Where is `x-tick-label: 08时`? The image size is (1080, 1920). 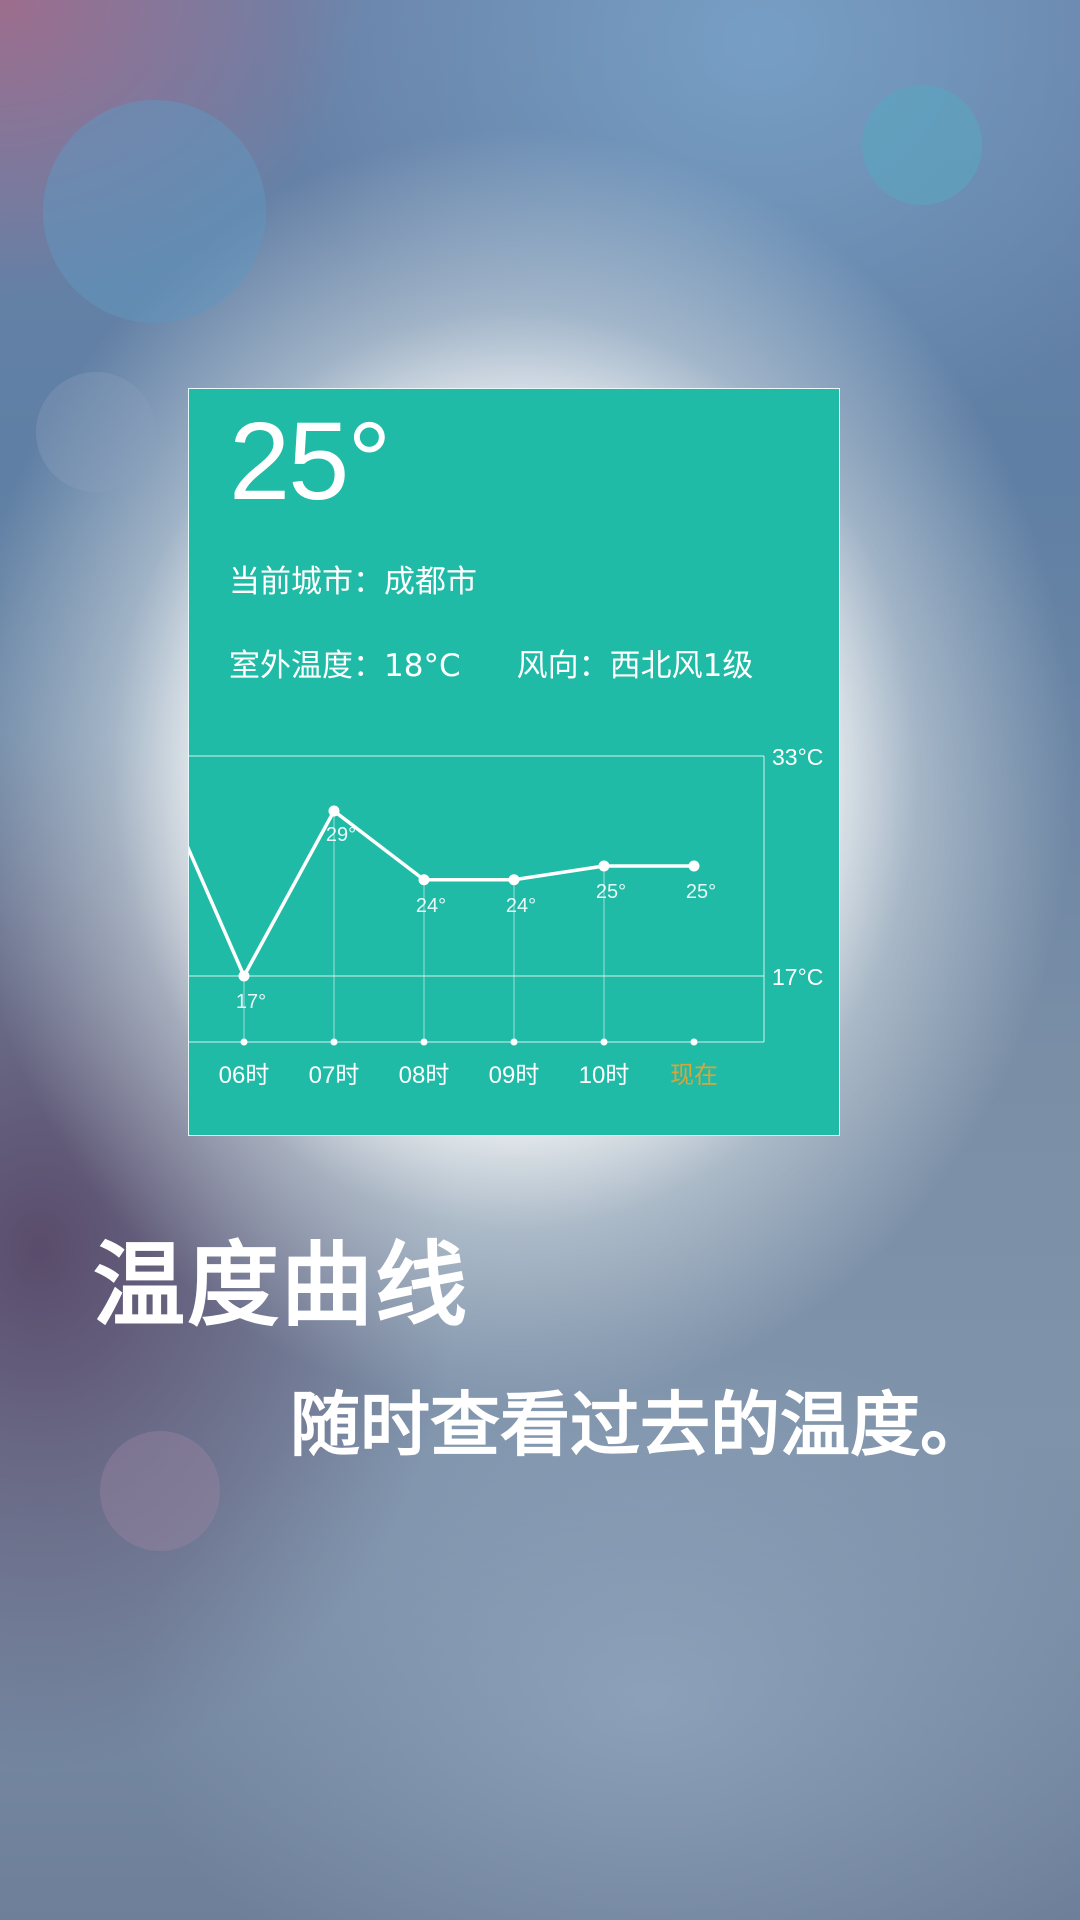
x-tick-label: 08时 is located at coordinates (424, 1075).